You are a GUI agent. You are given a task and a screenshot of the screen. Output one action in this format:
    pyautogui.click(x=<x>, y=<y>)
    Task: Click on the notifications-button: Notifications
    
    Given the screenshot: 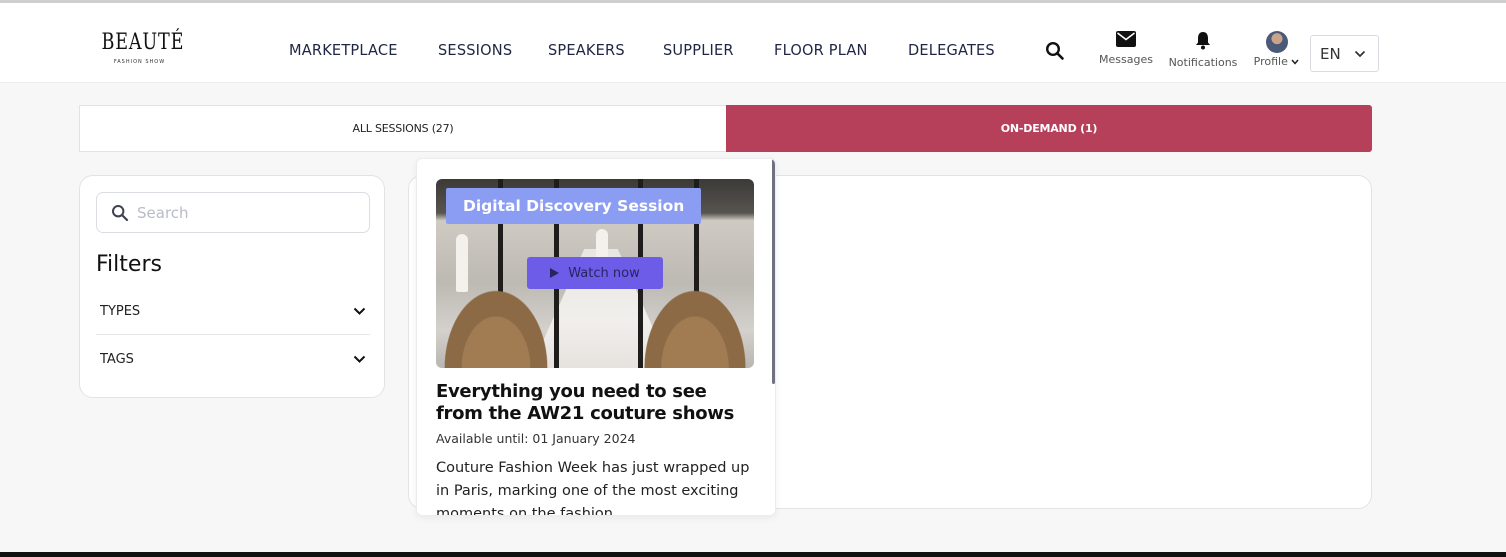 What is the action you would take?
    pyautogui.click(x=1203, y=50)
    